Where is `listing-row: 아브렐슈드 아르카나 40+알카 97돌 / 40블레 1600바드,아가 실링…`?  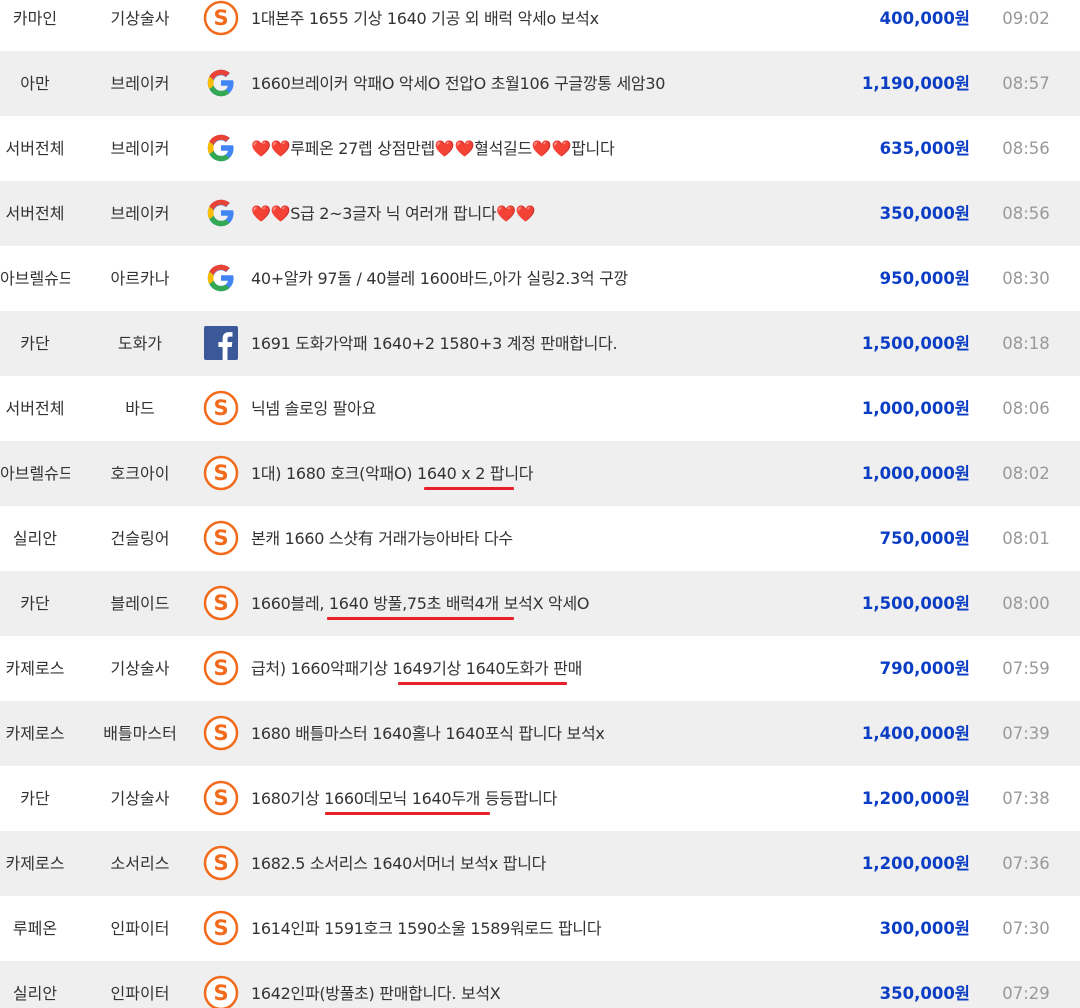
listing-row: 아브렐슈드 아르카나 40+알카 97돌 / 40블레 1600바드,아가 실링… is located at coordinates (540, 278).